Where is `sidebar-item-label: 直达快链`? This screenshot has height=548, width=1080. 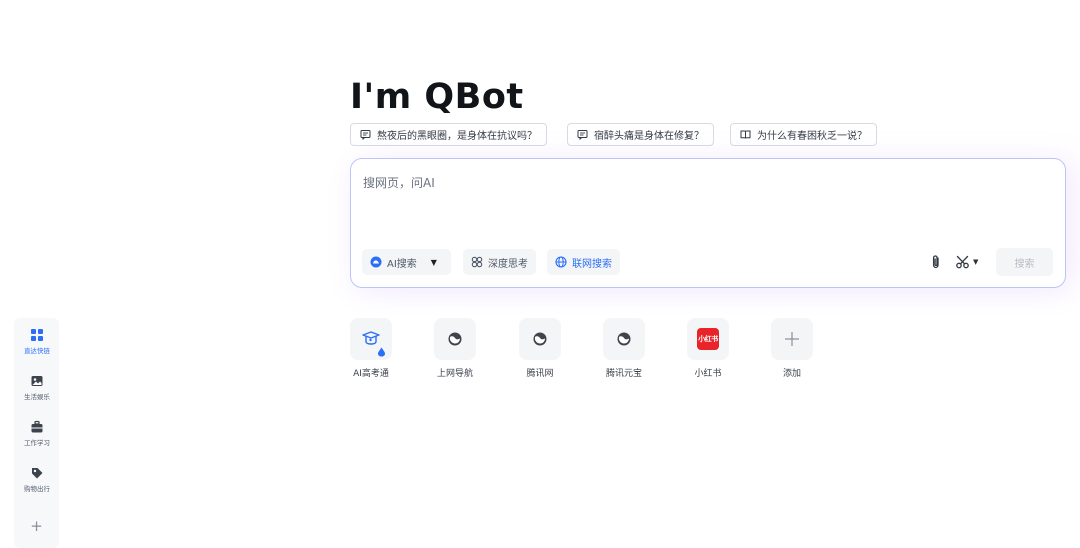 sidebar-item-label: 直达快链 is located at coordinates (36, 351).